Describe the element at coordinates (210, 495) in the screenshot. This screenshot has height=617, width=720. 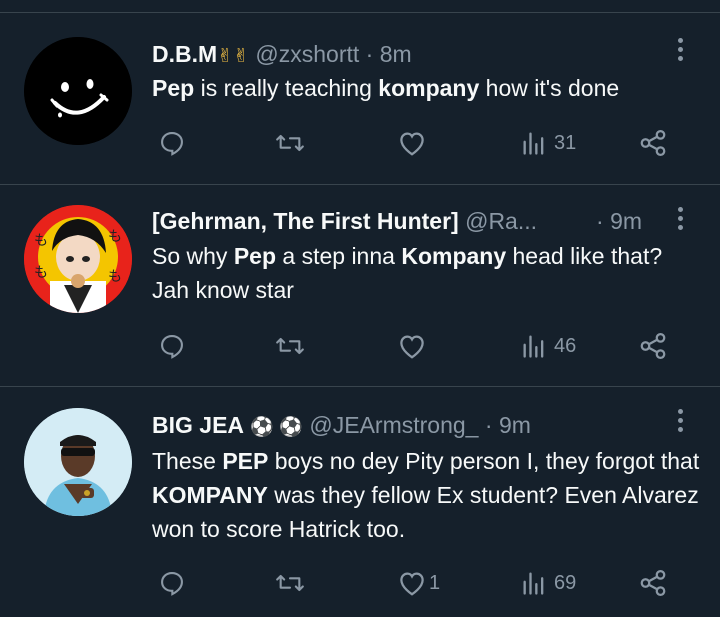
I see `text-bold: KOMPANY` at that location.